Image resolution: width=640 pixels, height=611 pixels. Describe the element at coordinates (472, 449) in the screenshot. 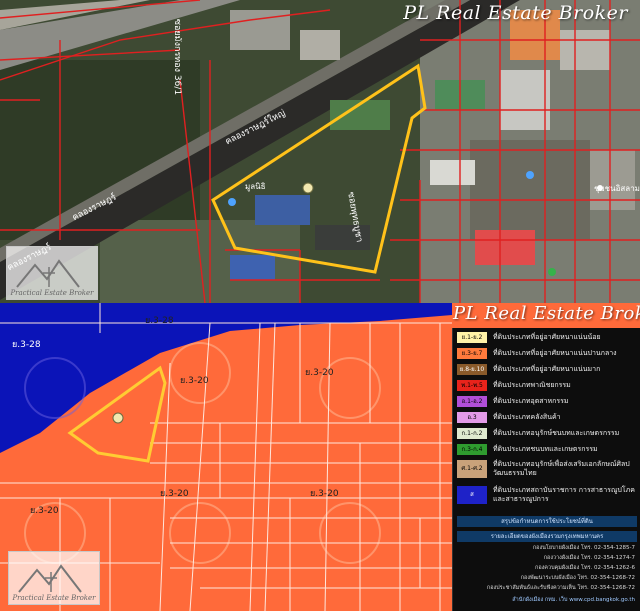

I see `legend-swatch: ก.3-ก.4` at that location.